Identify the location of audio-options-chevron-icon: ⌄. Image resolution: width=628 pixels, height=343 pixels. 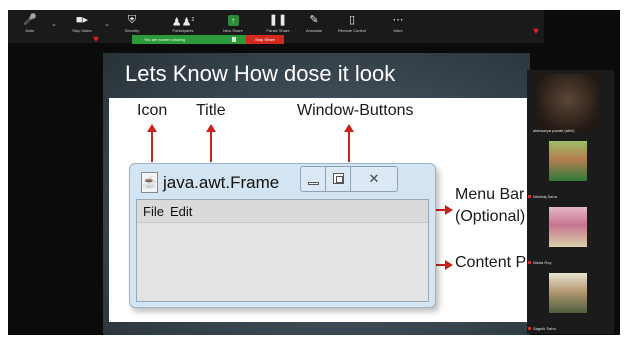
(54, 24).